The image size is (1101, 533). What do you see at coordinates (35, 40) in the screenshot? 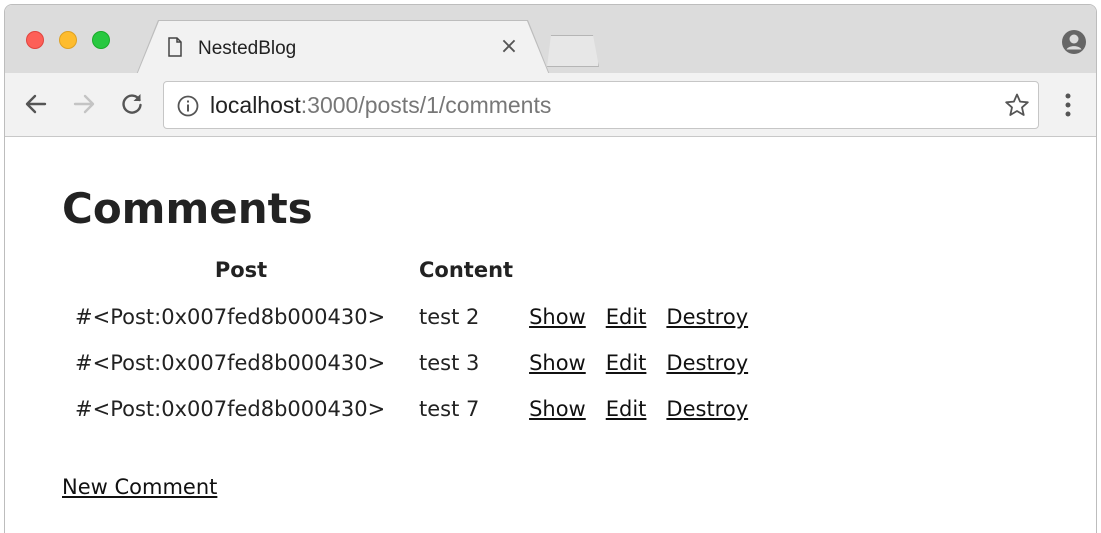
I see `close-window-button` at bounding box center [35, 40].